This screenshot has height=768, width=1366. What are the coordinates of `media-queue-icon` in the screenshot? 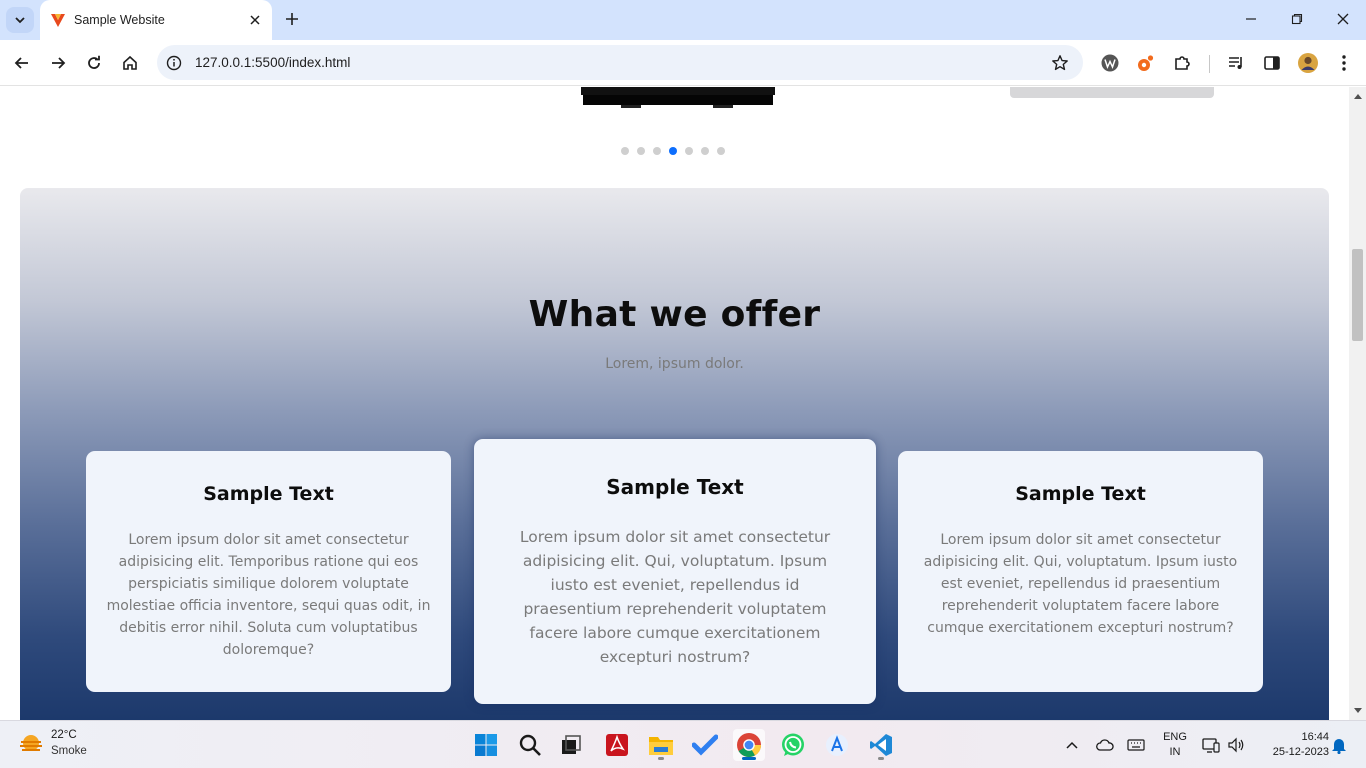 It's located at (1235, 63).